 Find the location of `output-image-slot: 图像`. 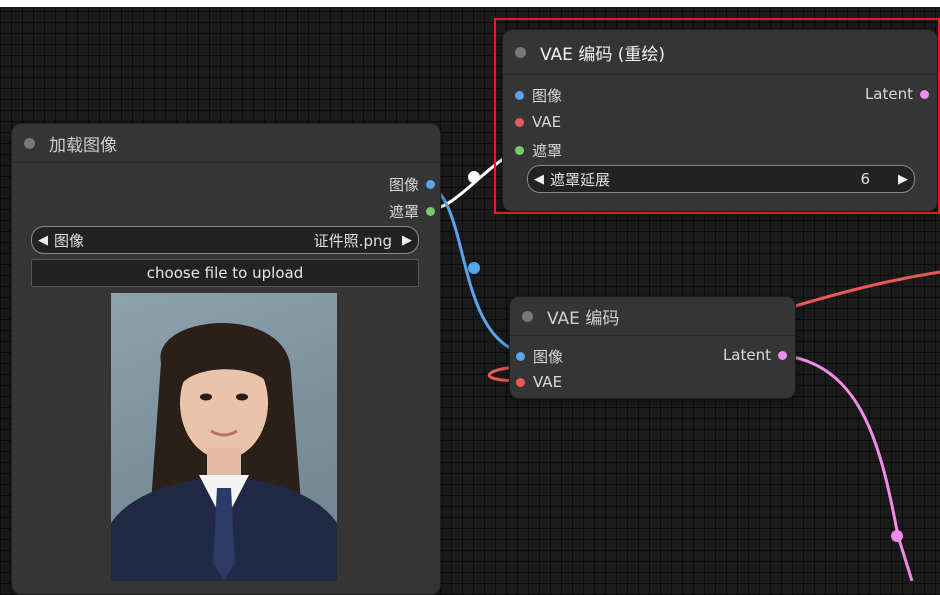

output-image-slot: 图像 is located at coordinates (387, 184).